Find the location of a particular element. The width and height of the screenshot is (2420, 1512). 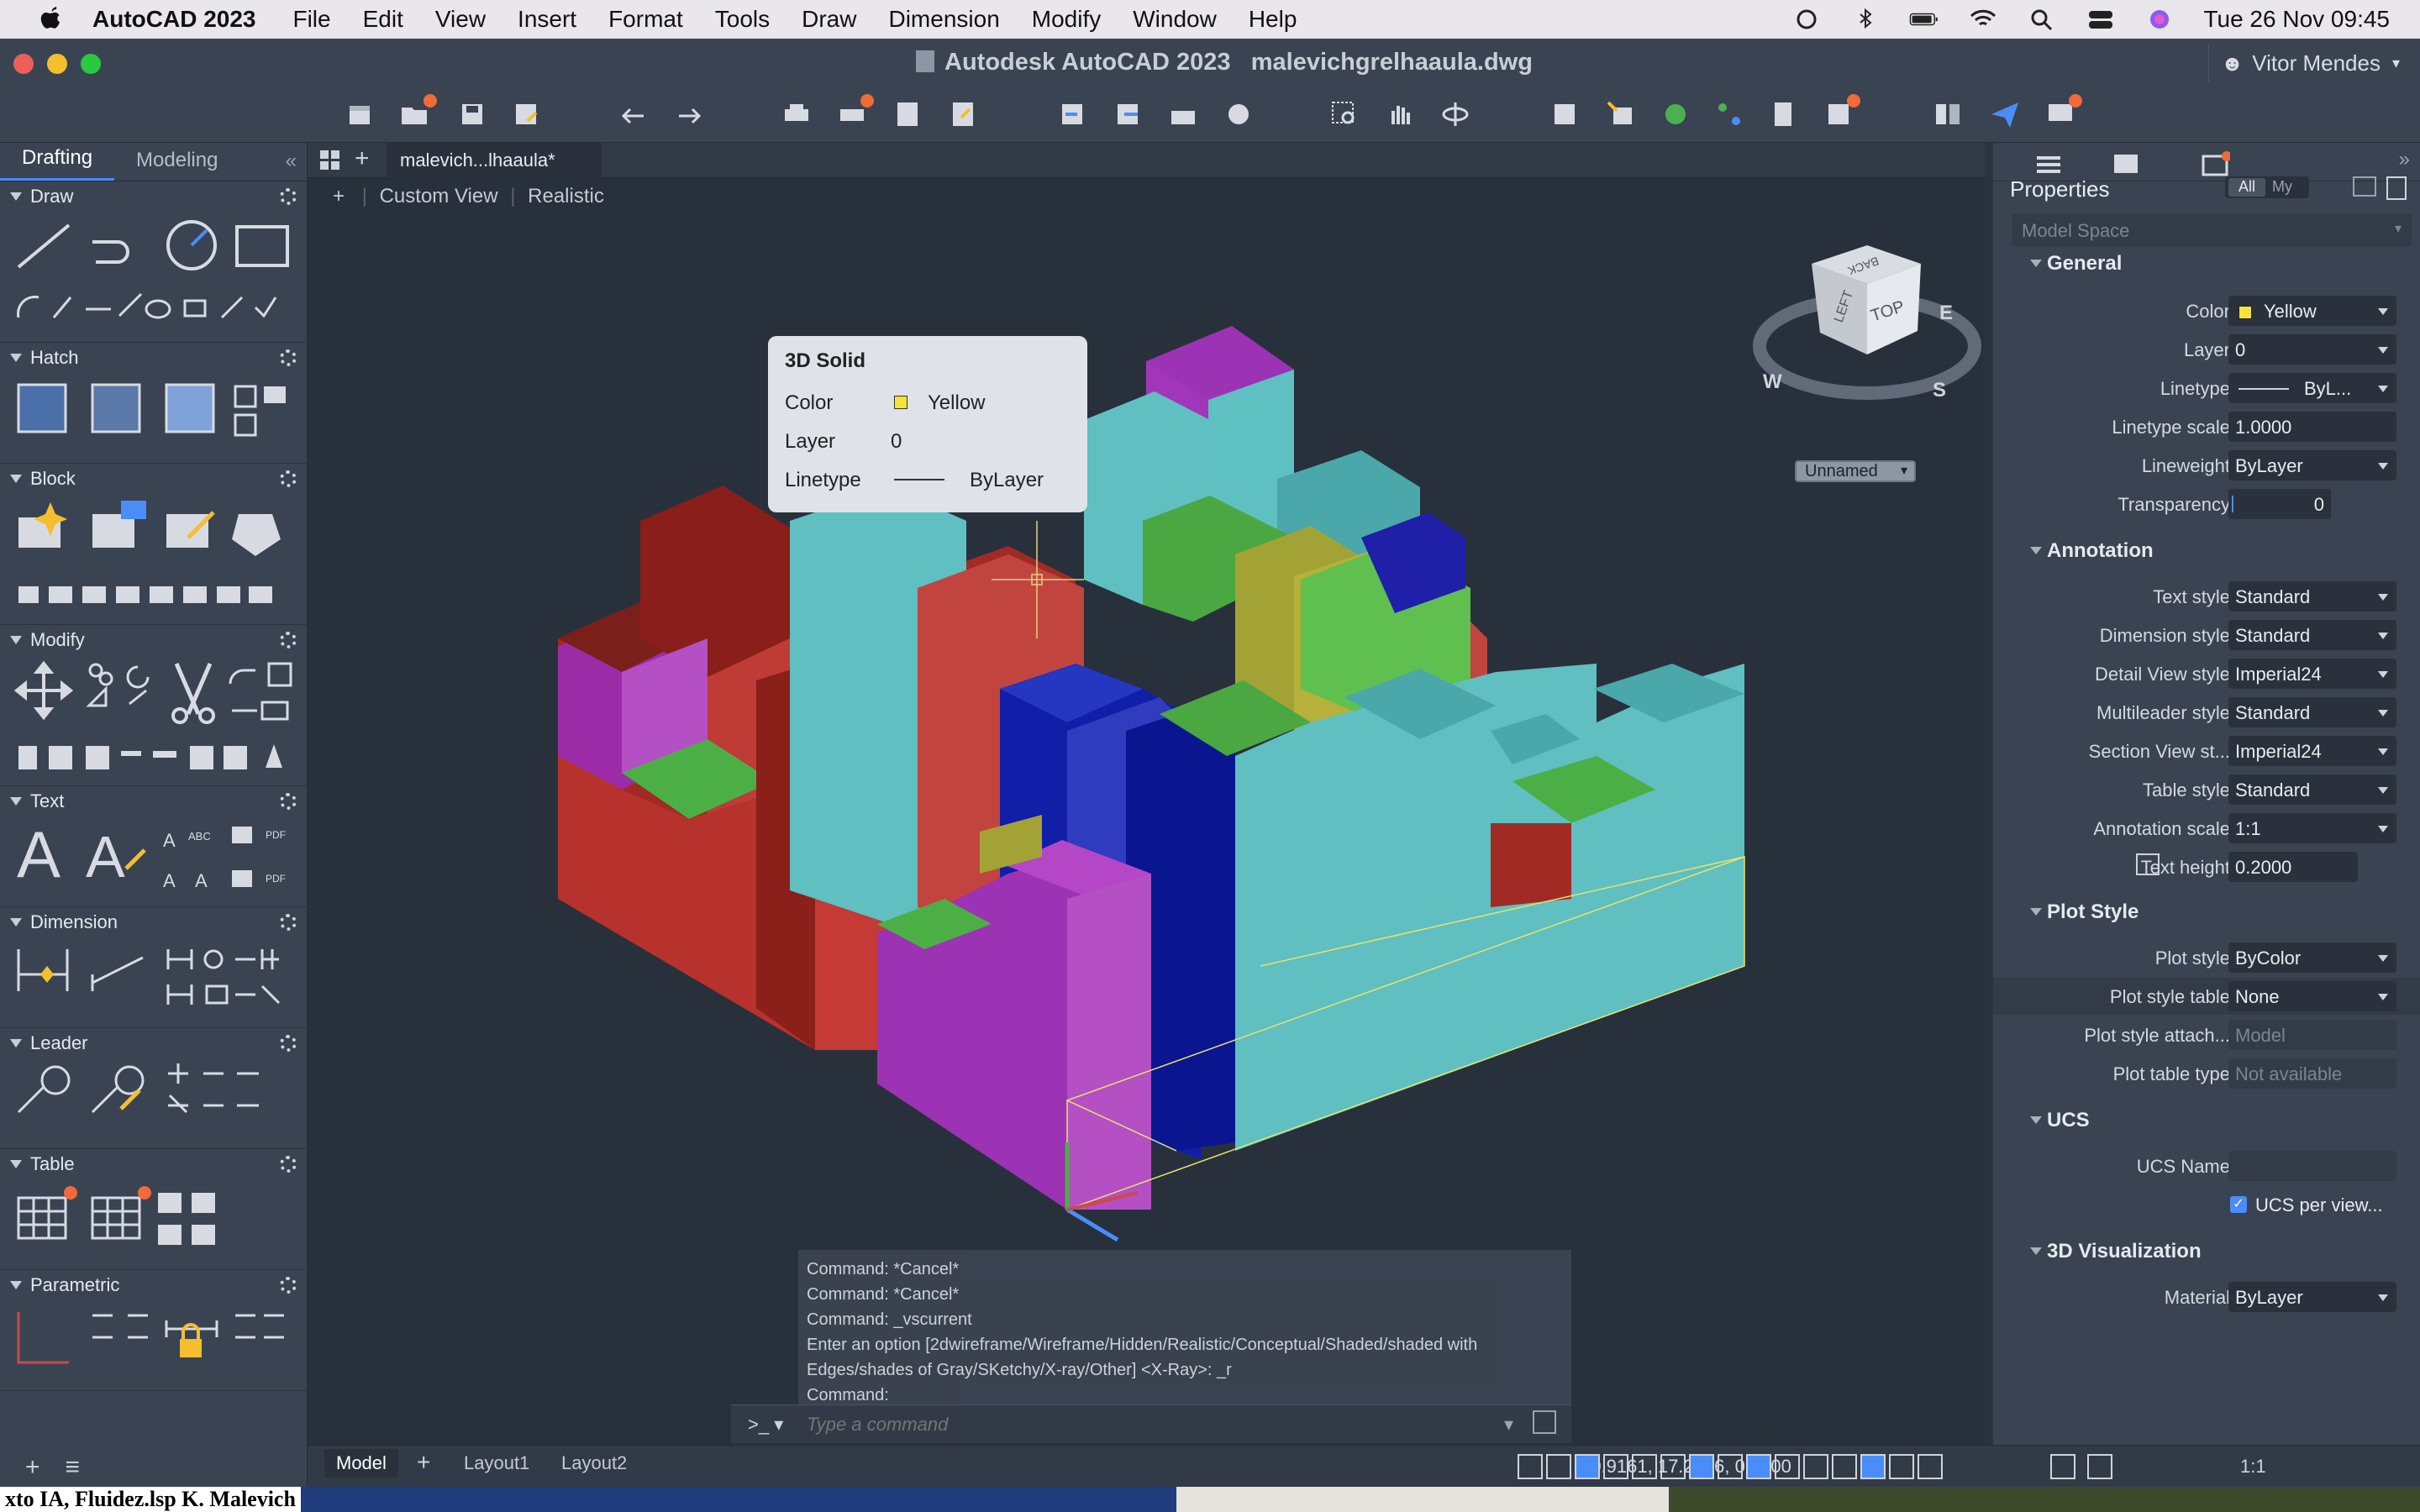

expand-palette-icon: » is located at coordinates (2404, 159).